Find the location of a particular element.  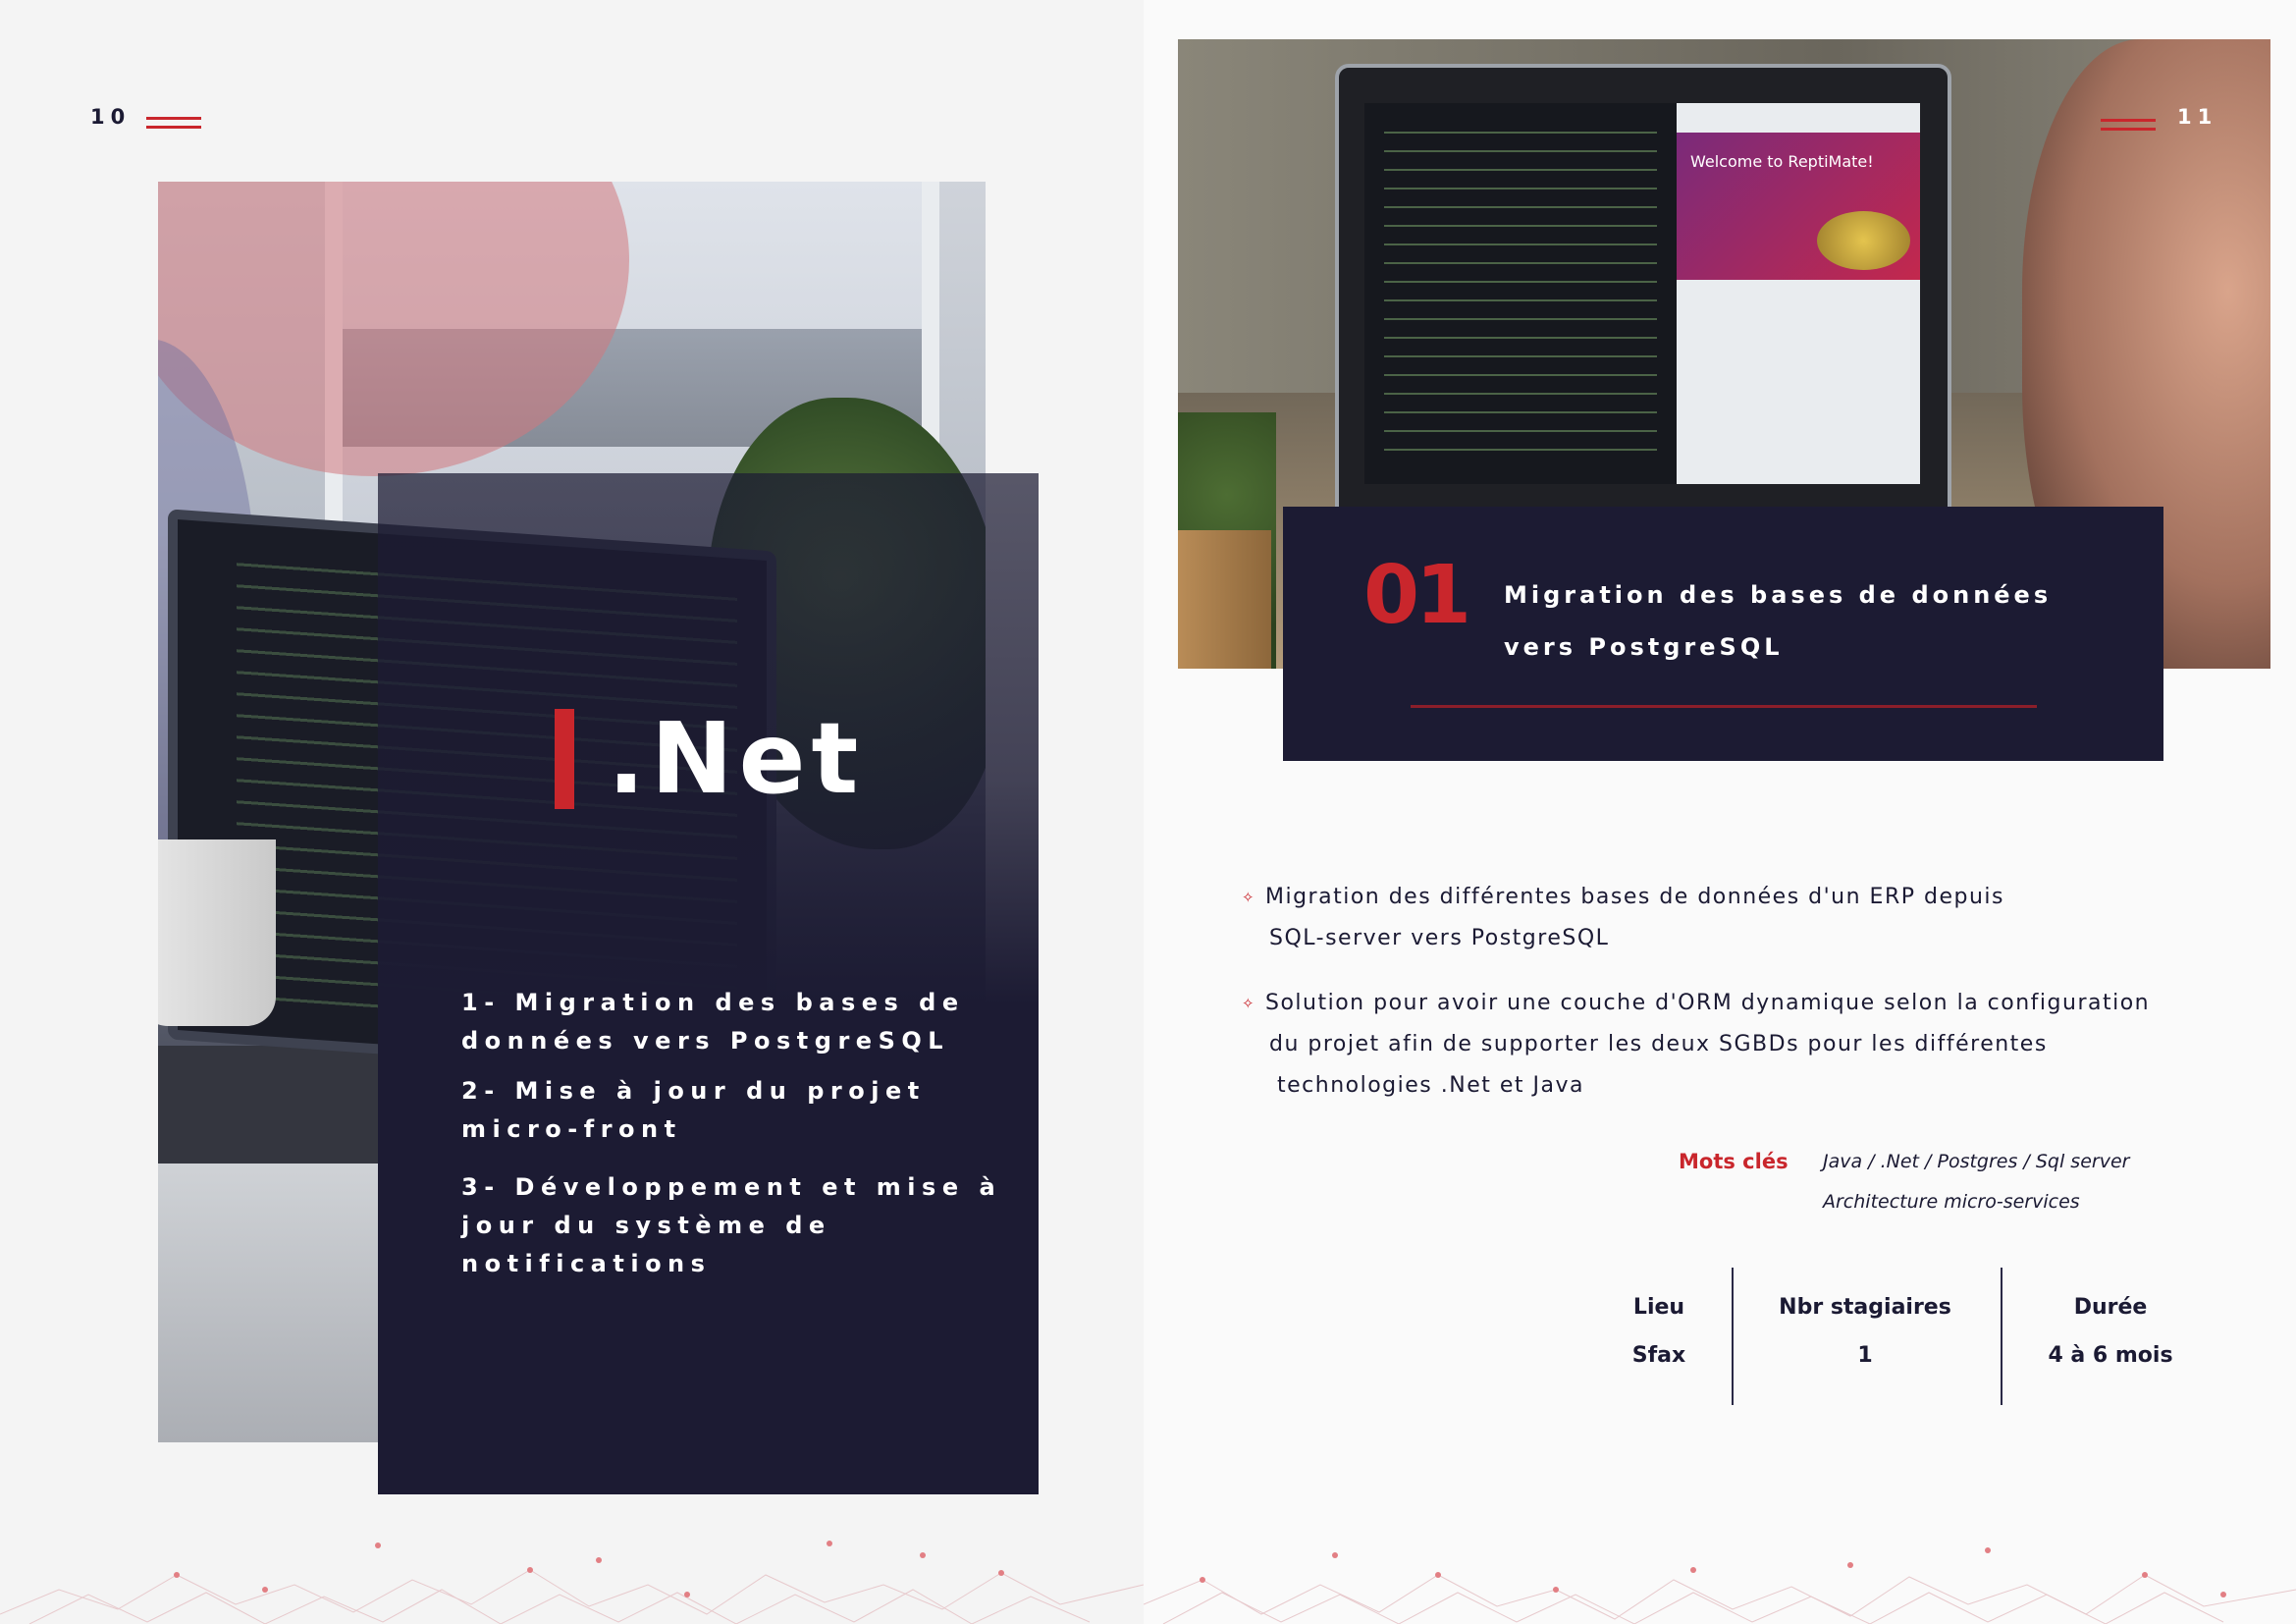

info-location: Lieu Sfax is located at coordinates (1658, 1331).